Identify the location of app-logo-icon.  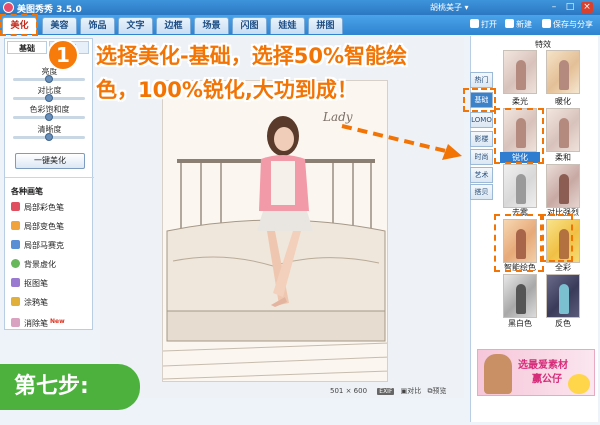
(8, 7).